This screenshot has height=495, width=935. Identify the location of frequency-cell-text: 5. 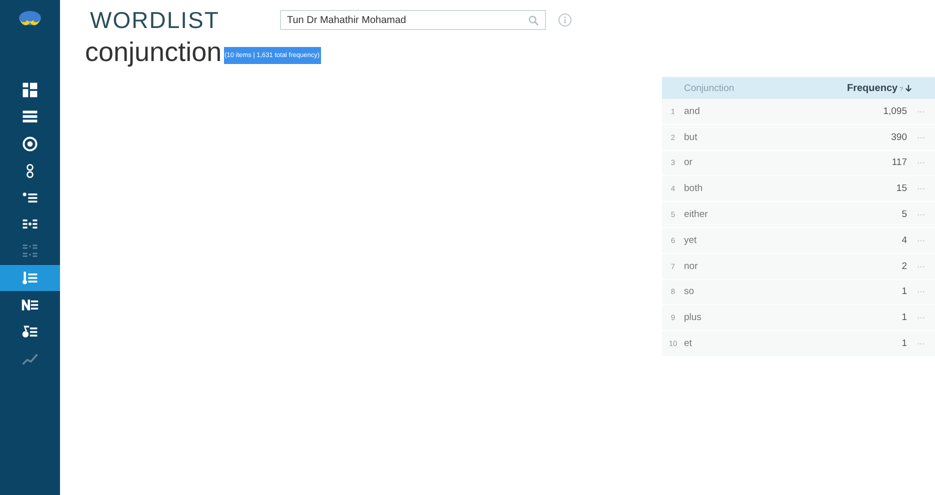
(903, 214).